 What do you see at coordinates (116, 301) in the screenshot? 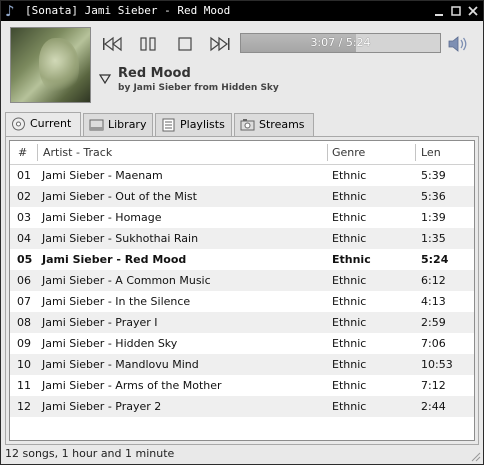
I see `artist-track: Jami Sieber - In the Silence` at bounding box center [116, 301].